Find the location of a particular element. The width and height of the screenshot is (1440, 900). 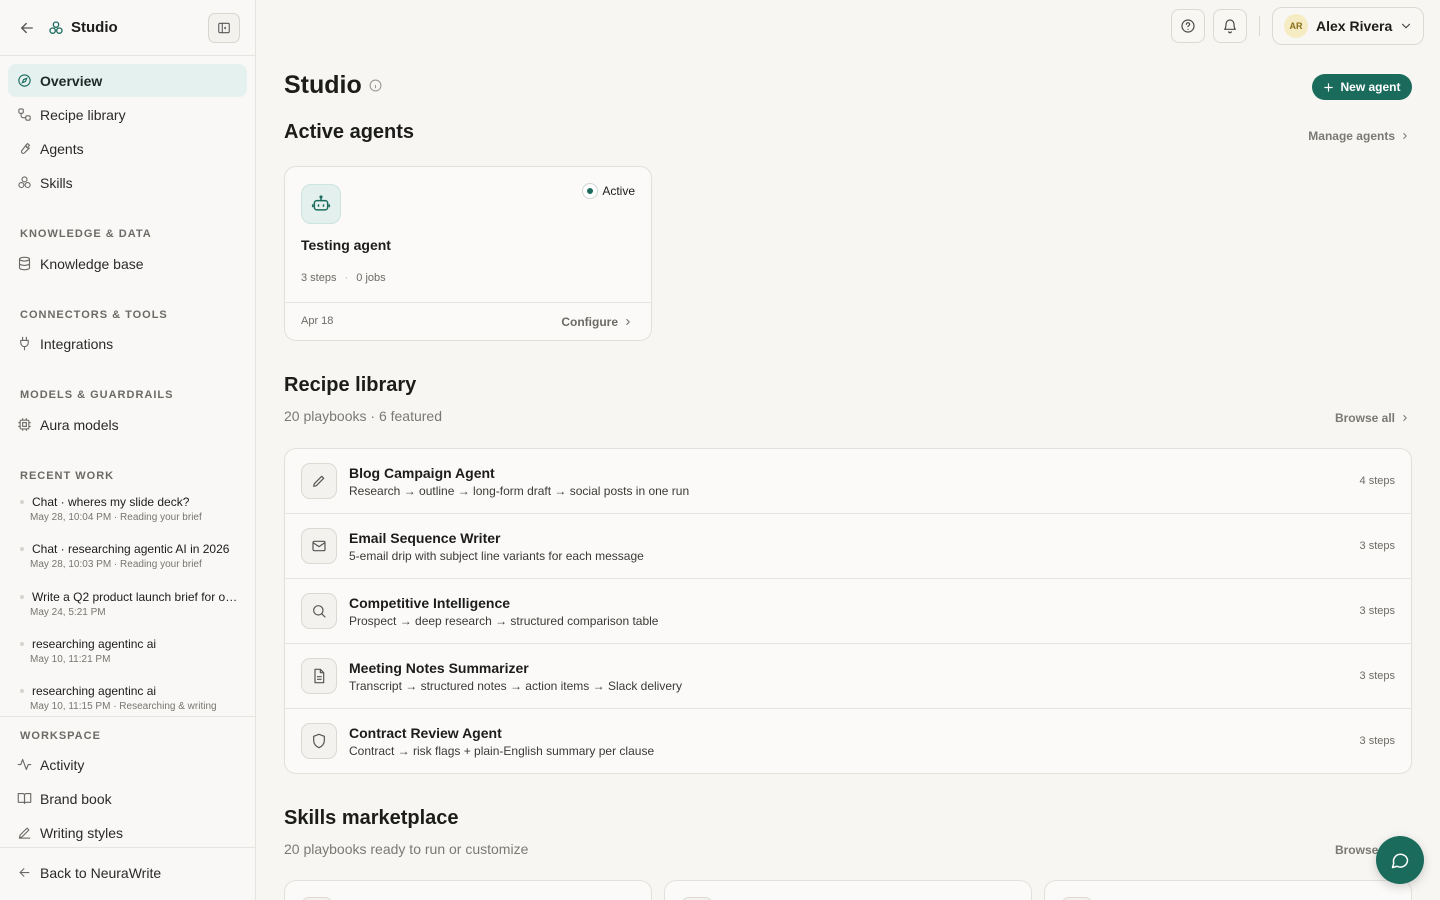

mail-icon is located at coordinates (319, 546).